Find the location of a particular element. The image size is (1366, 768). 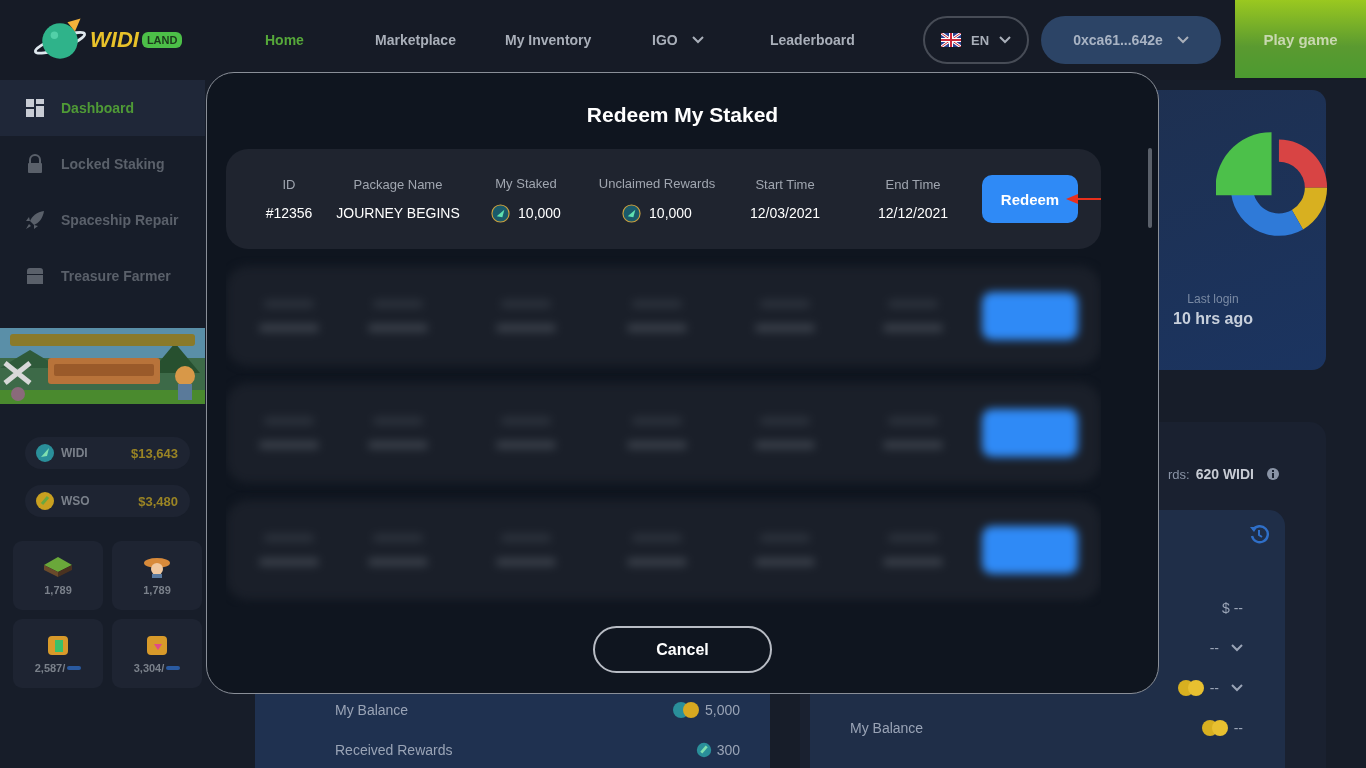

token-name: WSO is located at coordinates (75, 501).